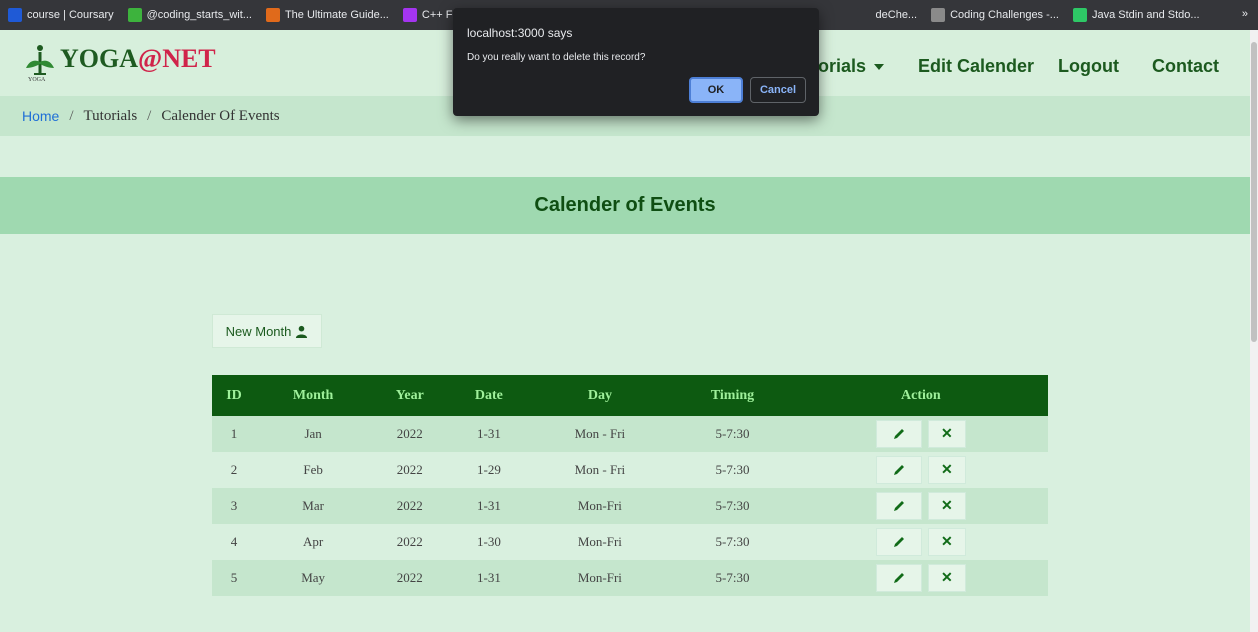  I want to click on palm-icon, so click(134, 15).